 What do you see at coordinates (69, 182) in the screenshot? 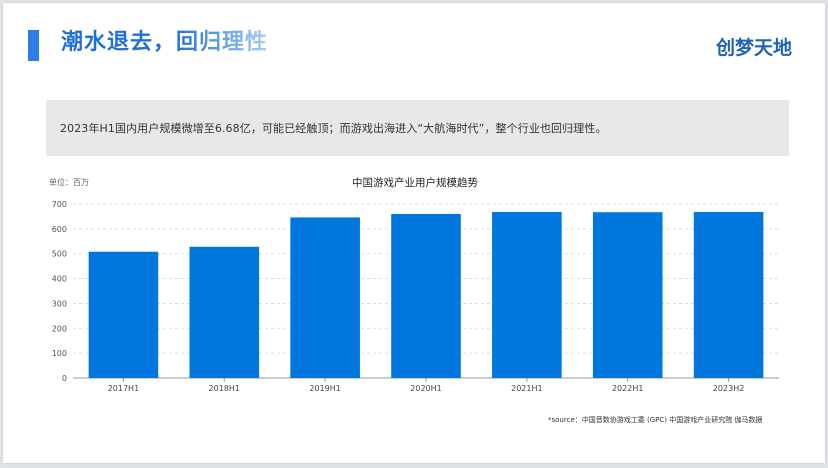
I see `unit-label: 单位：百万` at bounding box center [69, 182].